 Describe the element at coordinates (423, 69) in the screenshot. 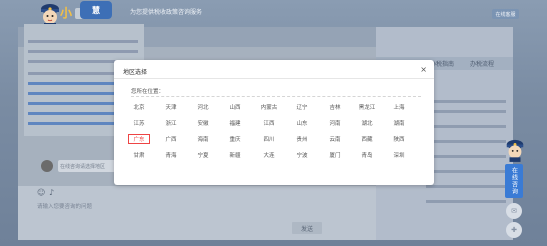

I see `close-icon: ×` at that location.